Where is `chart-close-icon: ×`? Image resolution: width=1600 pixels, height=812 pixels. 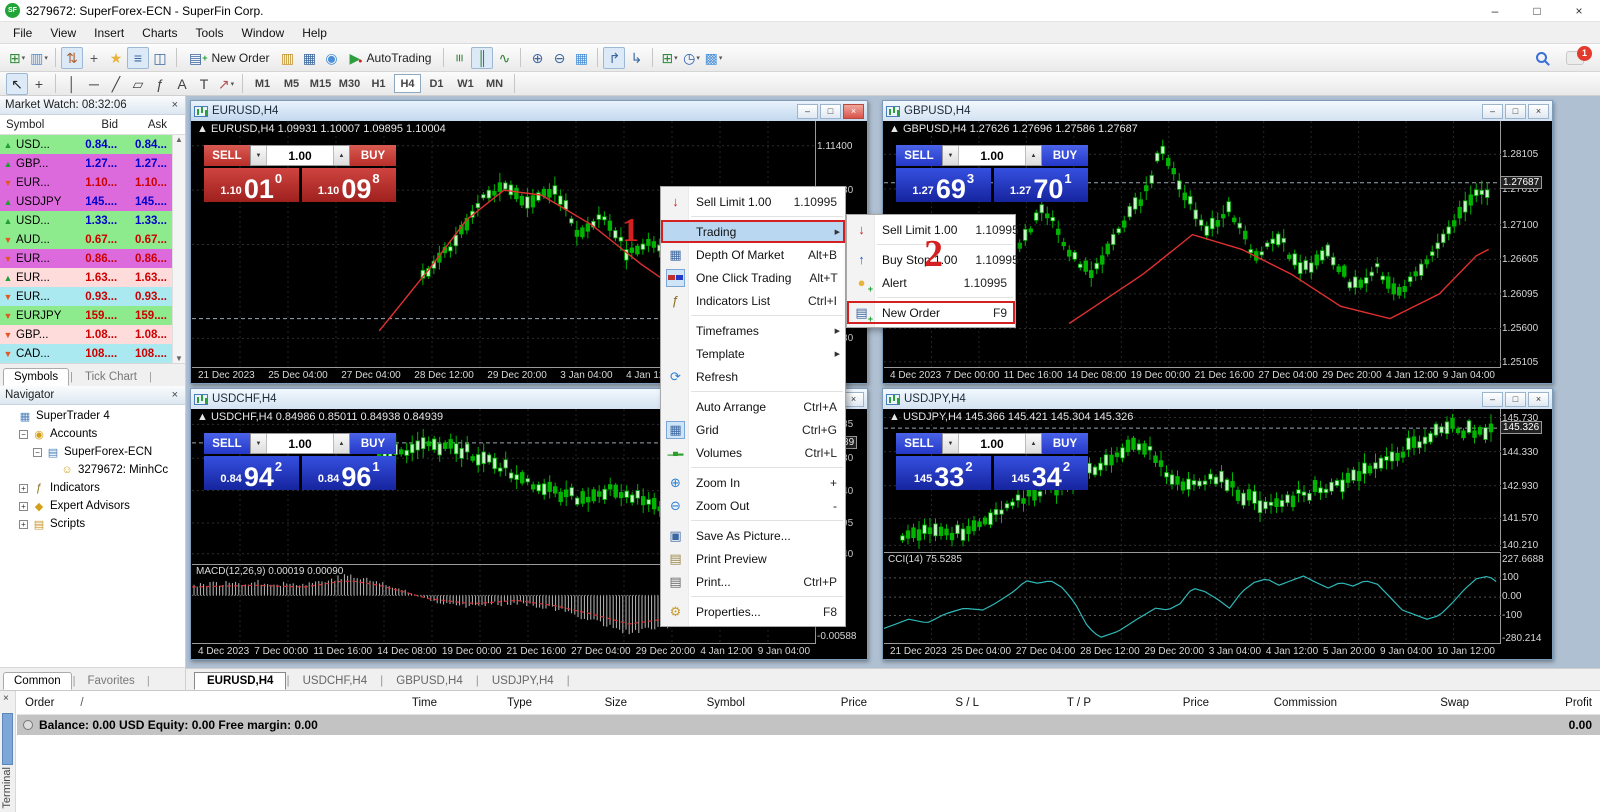
chart-close-icon: × is located at coordinates (853, 399).